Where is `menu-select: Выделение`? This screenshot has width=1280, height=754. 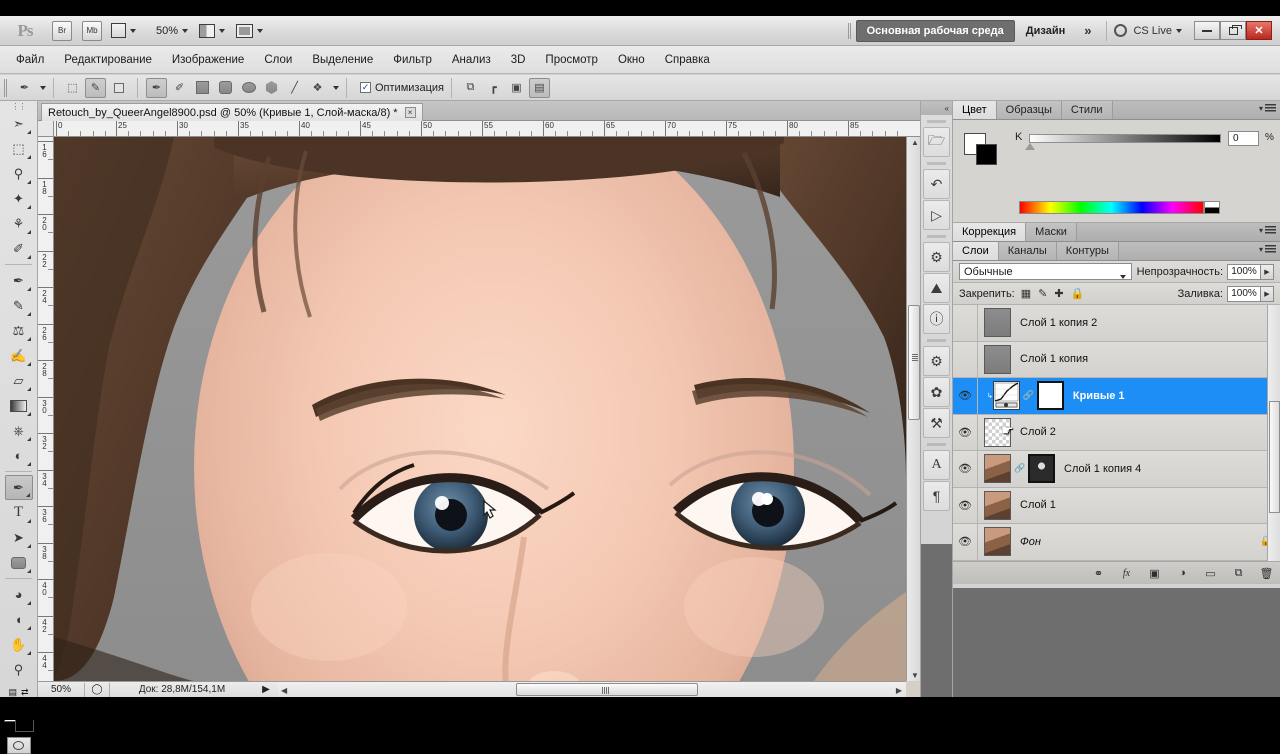 menu-select: Выделение is located at coordinates (342, 60).